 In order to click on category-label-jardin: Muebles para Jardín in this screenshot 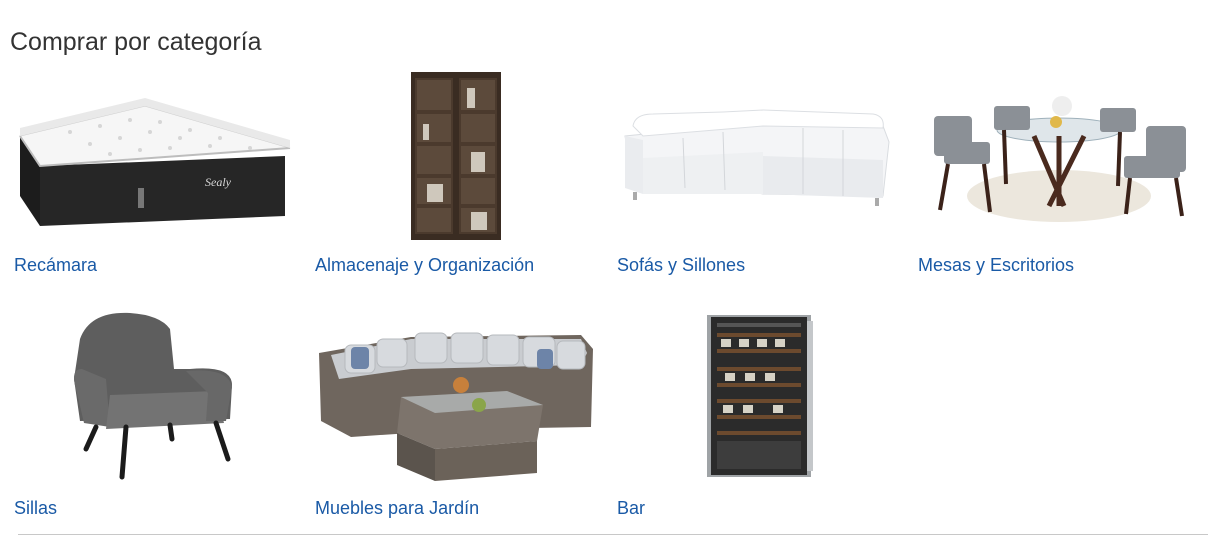, I will do `click(397, 508)`.